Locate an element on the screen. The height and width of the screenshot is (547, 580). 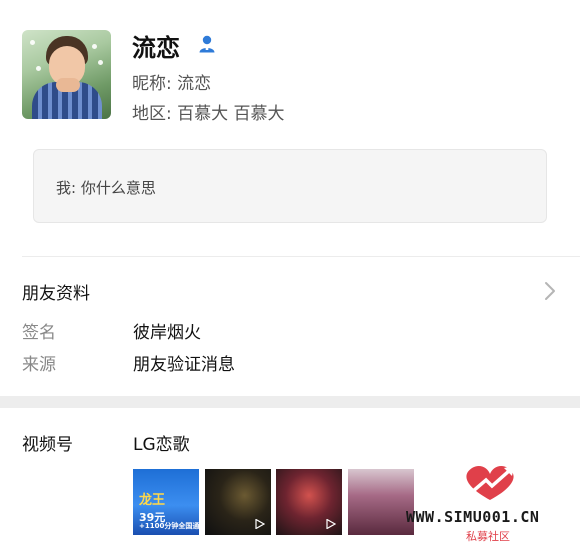
verification-message-text: 我: 你什么意思 is located at coordinates (106, 188).